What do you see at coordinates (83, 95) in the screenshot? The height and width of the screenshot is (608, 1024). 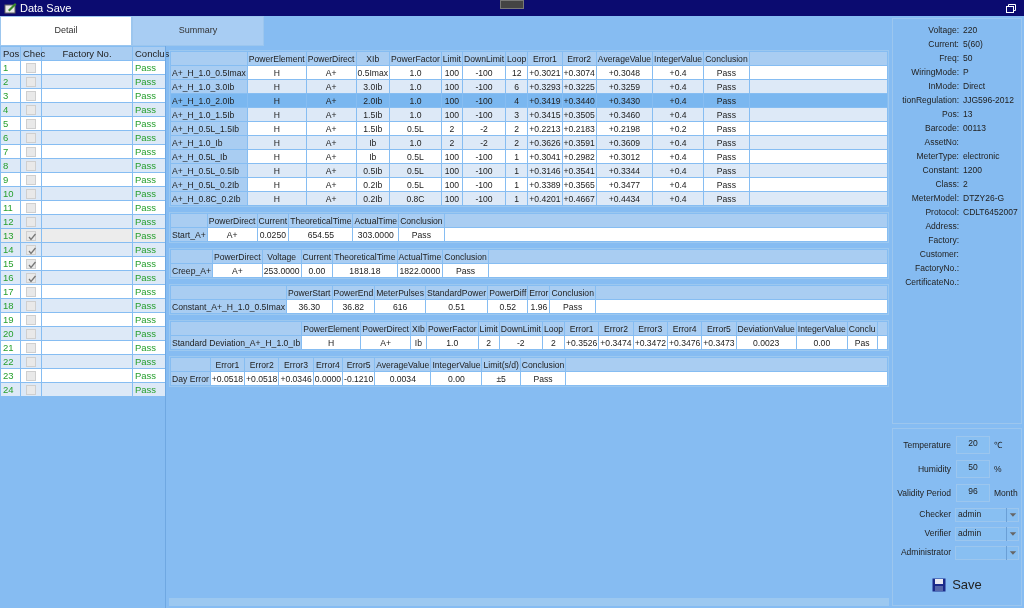 I see `list-row: 3 Pass` at bounding box center [83, 95].